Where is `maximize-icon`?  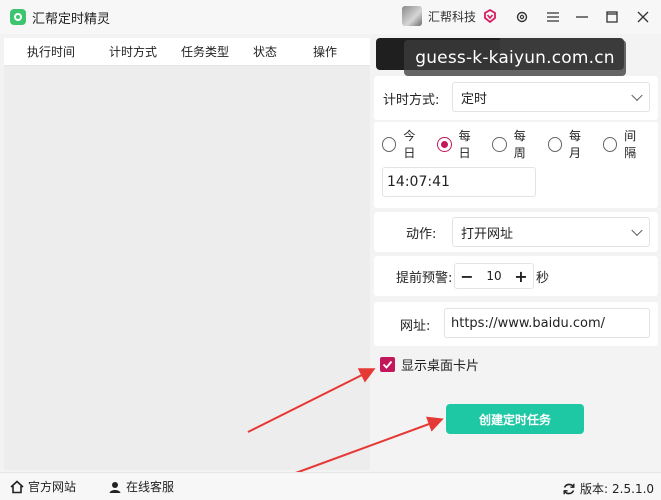
maximize-icon is located at coordinates (612, 17).